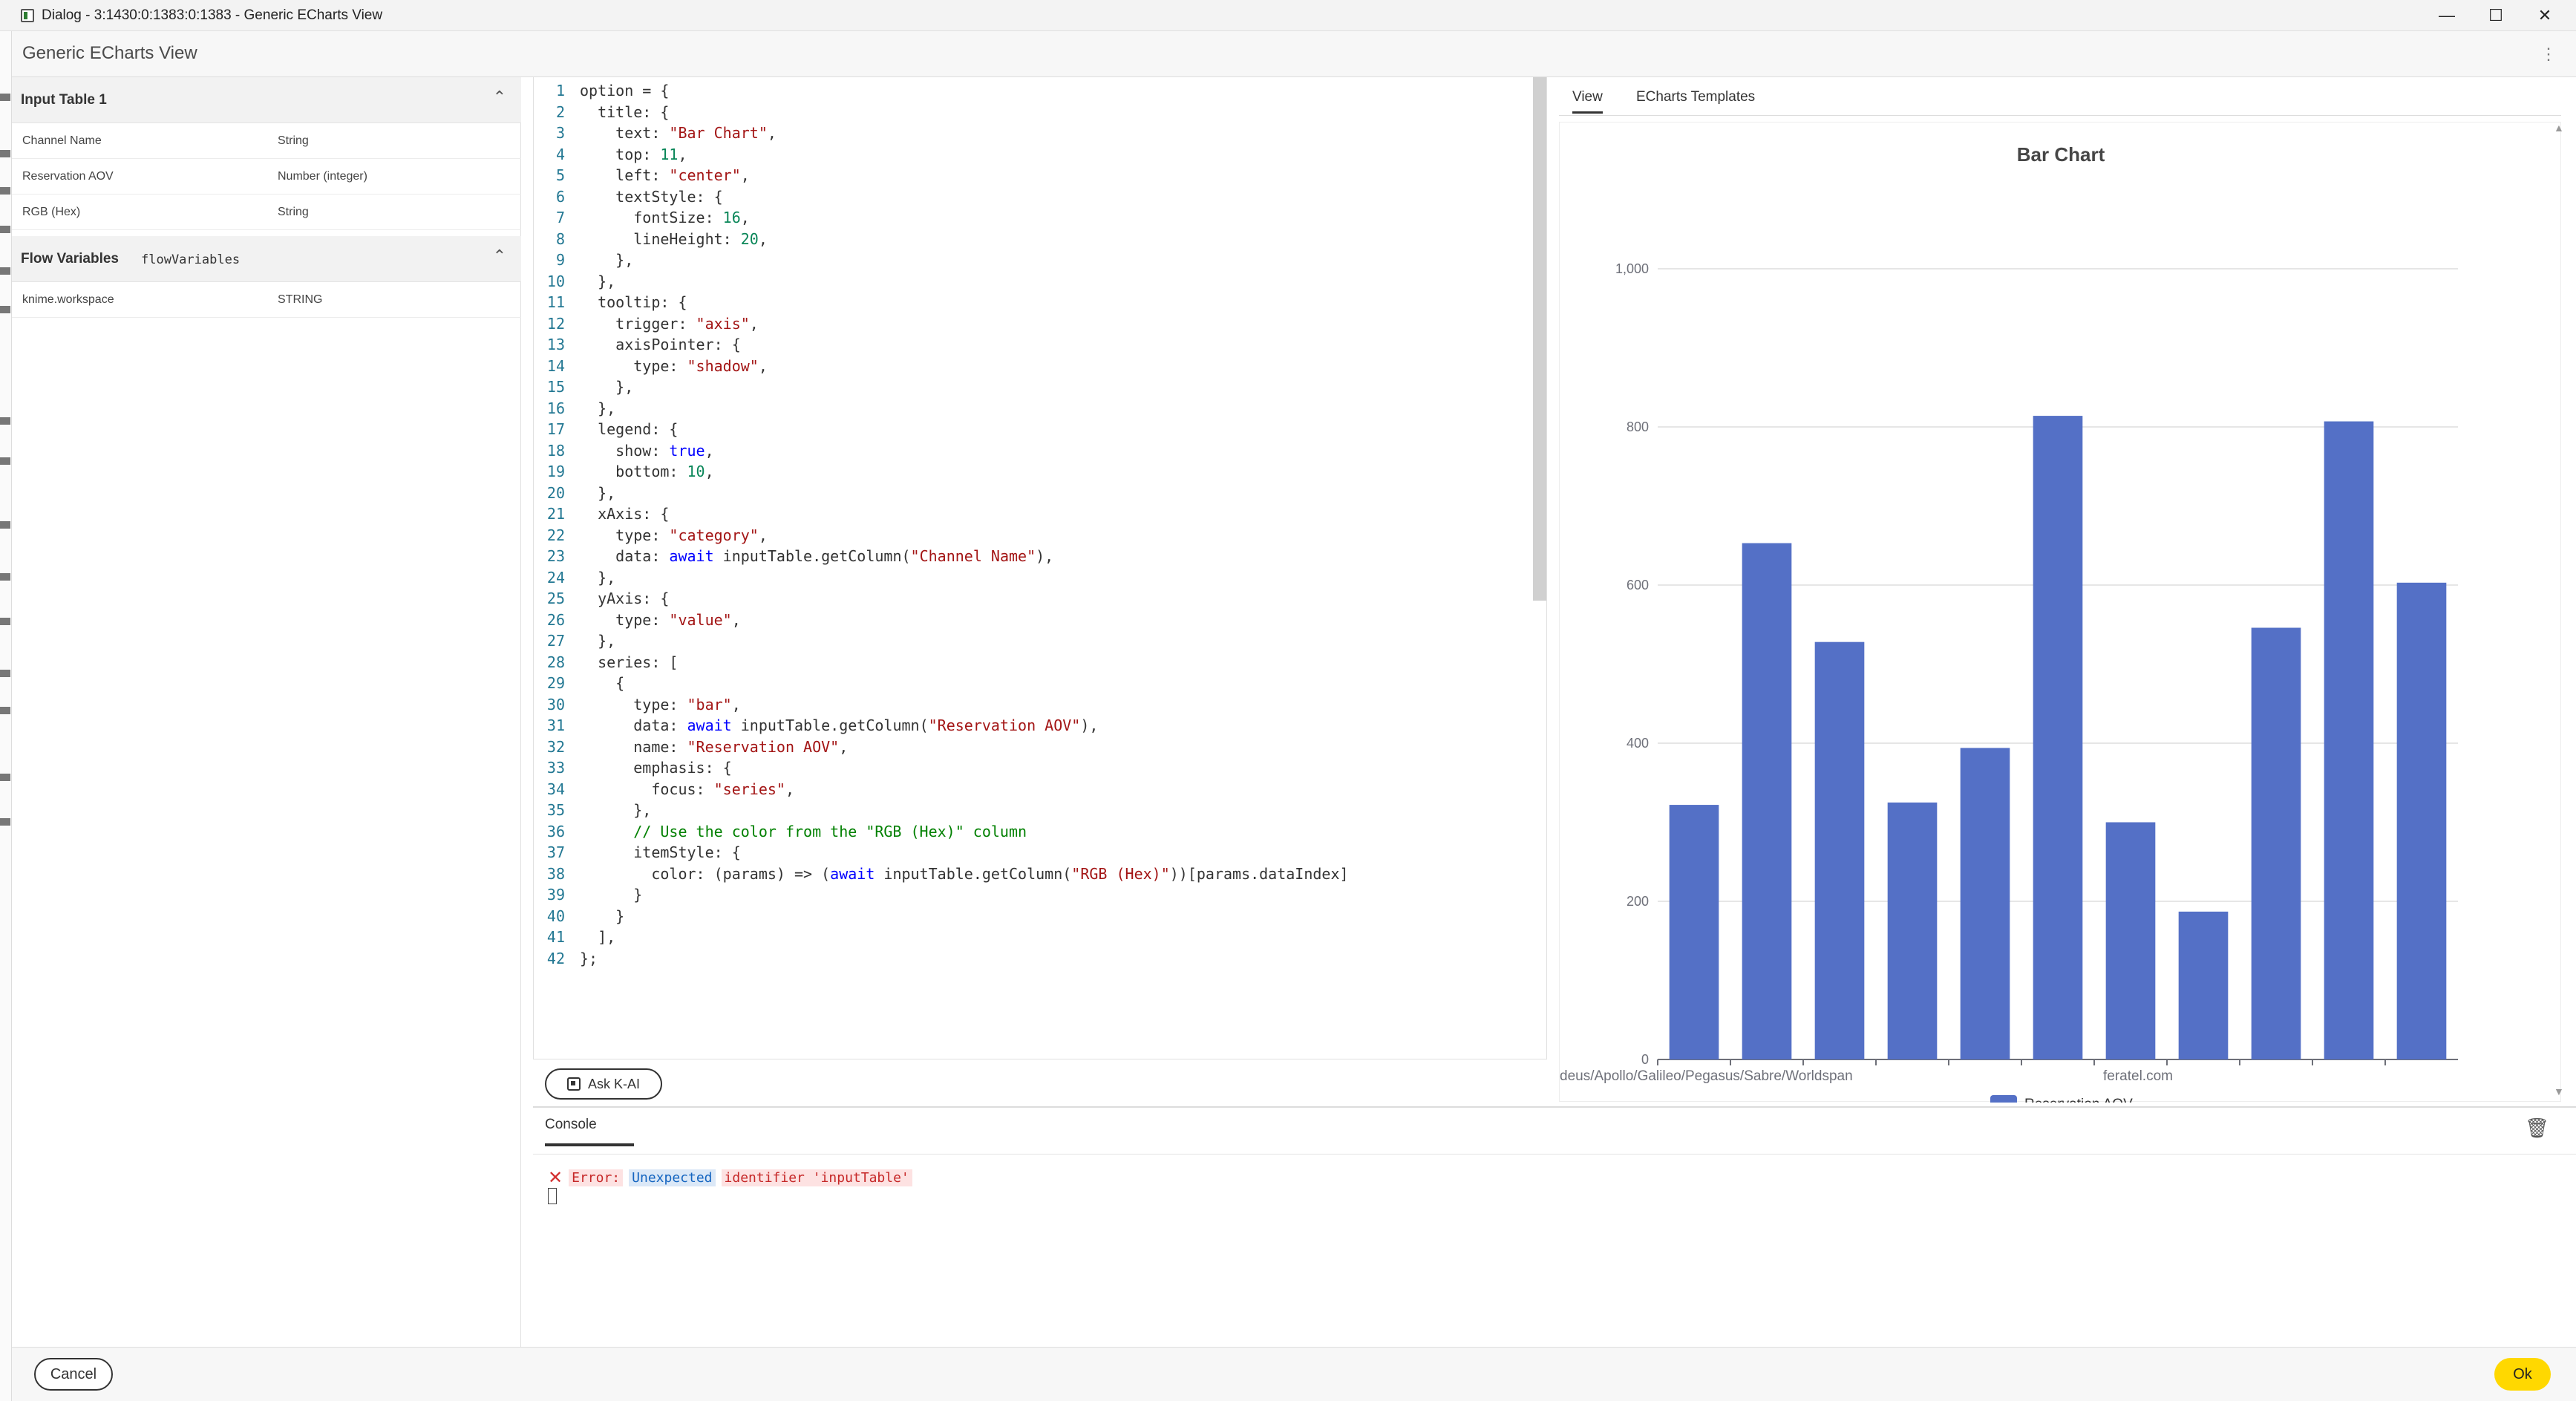  Describe the element at coordinates (714, 747) in the screenshot. I see `code-text: name: "Reservation AOV",` at that location.